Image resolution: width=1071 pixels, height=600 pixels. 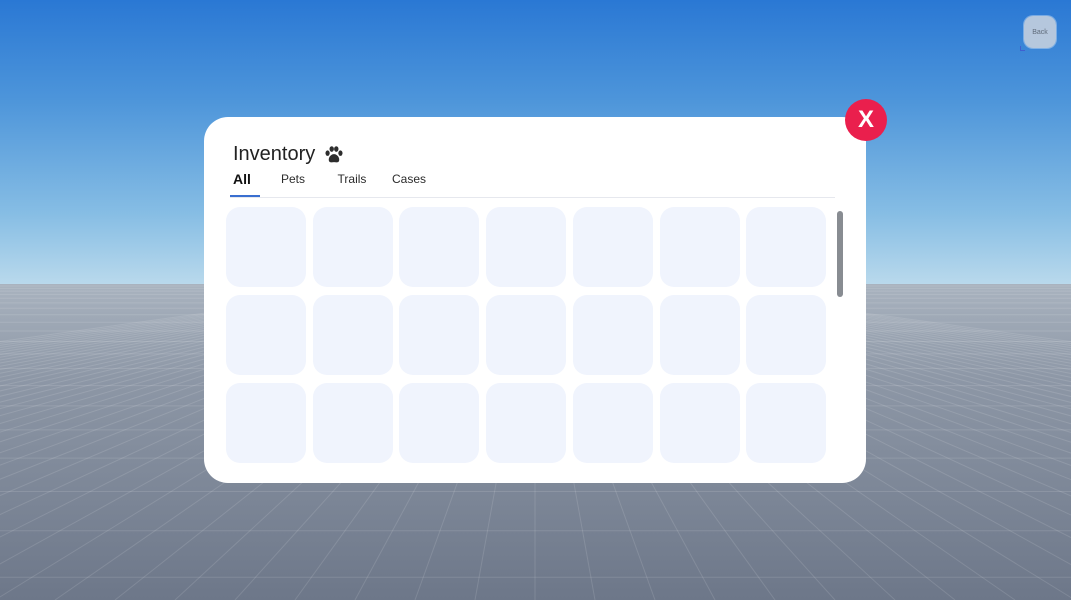 I want to click on cursor-caret-icon, so click(x=1022, y=48).